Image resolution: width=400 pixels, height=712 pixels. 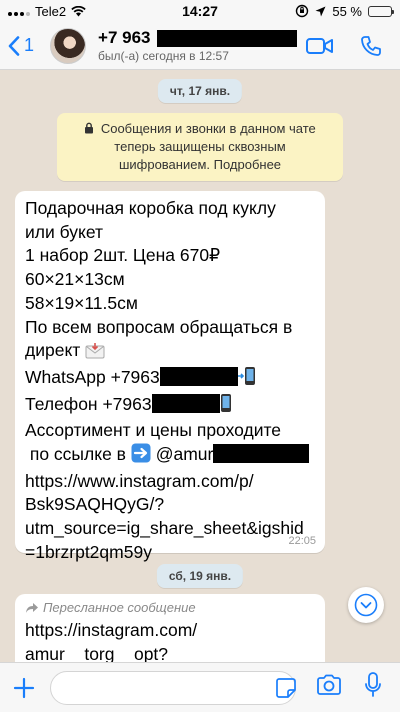 I want to click on message-line: 58×19×11.5см, so click(x=81, y=302).